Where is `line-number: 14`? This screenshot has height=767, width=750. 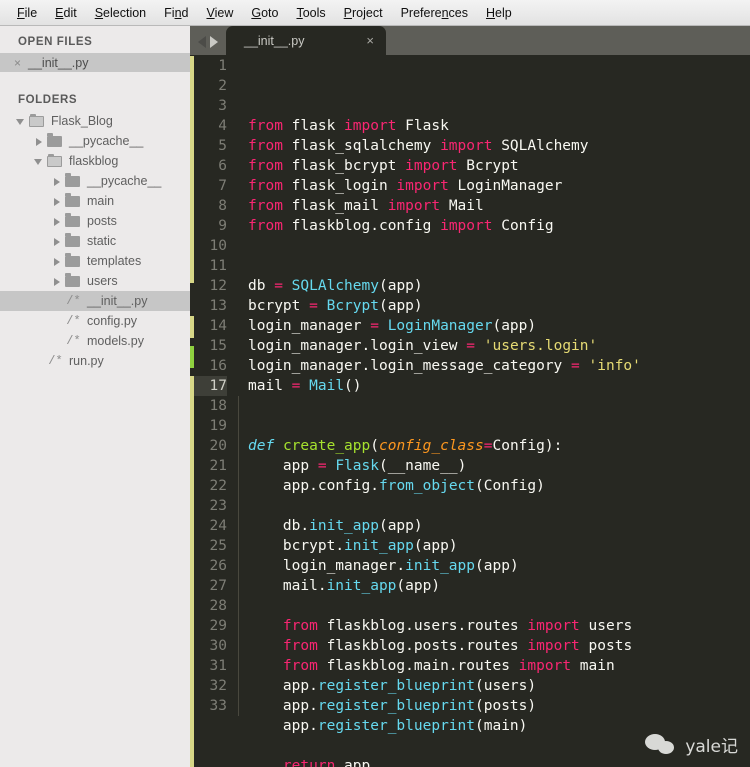
line-number: 14 is located at coordinates (218, 326).